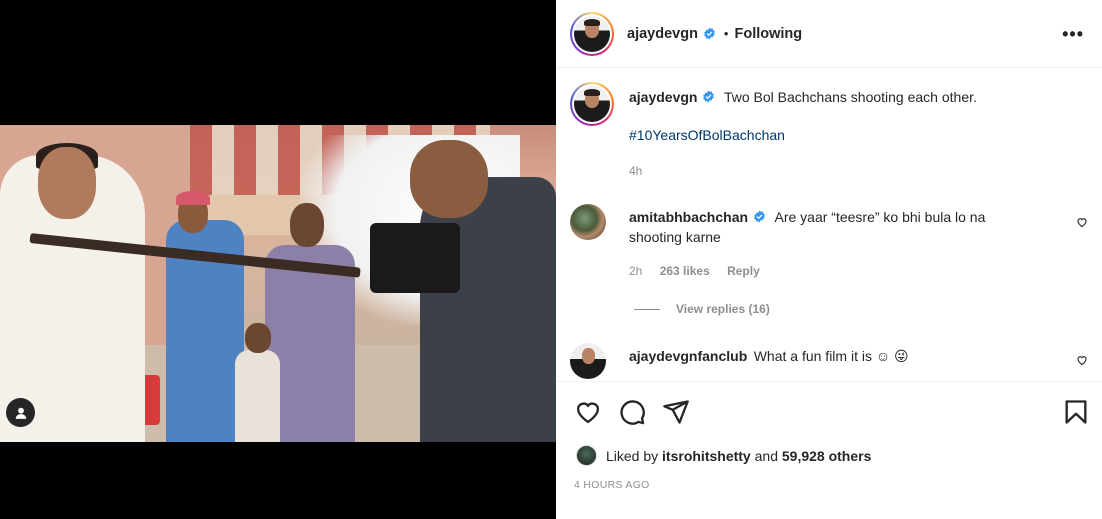 The width and height of the screenshot is (1102, 519). I want to click on comment-username: amitabhbachchan, so click(688, 217).